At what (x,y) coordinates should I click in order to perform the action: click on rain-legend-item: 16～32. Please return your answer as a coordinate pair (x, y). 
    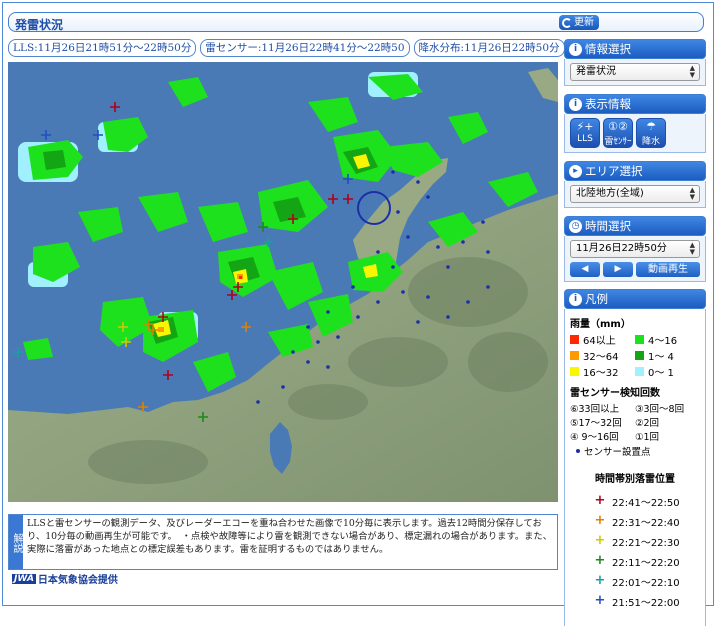
    Looking at the image, I should click on (602, 371).